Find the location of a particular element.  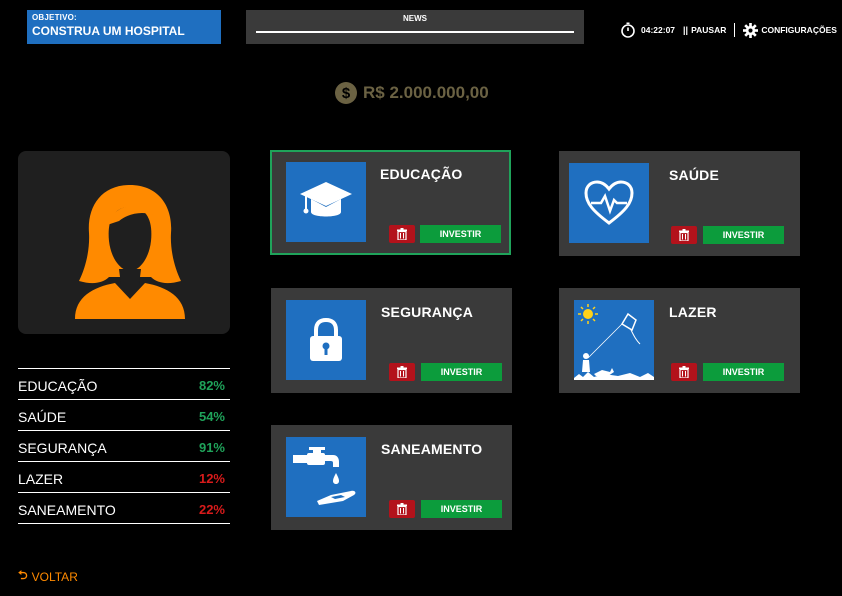

avatar-woman-icon is located at coordinates (130, 252).